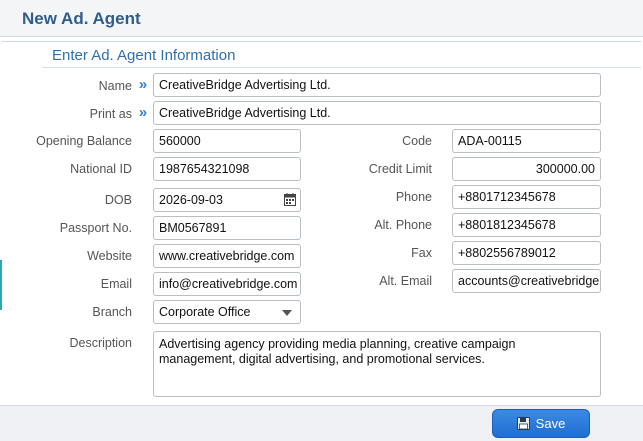 This screenshot has width=643, height=441. Describe the element at coordinates (526, 141) in the screenshot. I see `code-input: ADA-00115` at that location.